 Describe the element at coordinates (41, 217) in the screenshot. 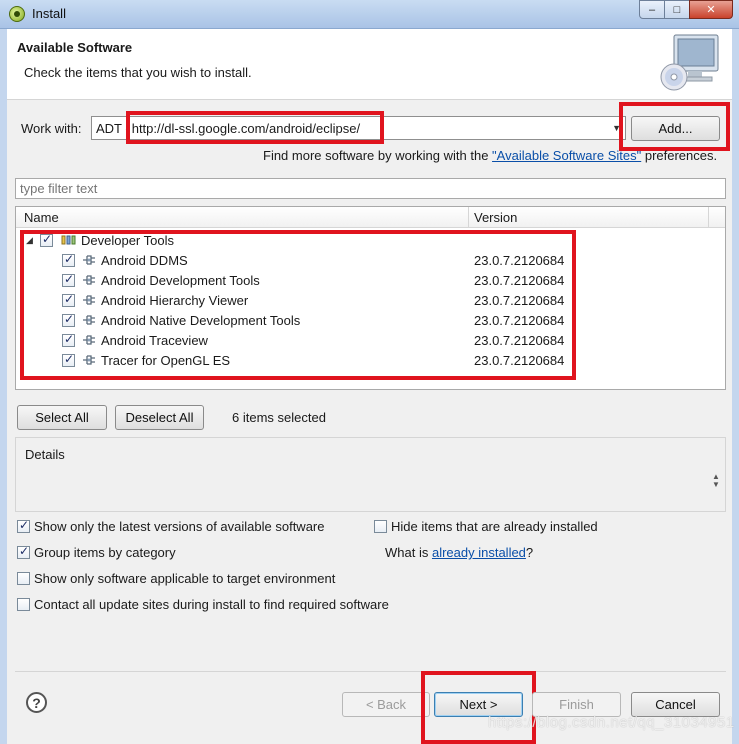

I see `column-header-name: Name` at that location.